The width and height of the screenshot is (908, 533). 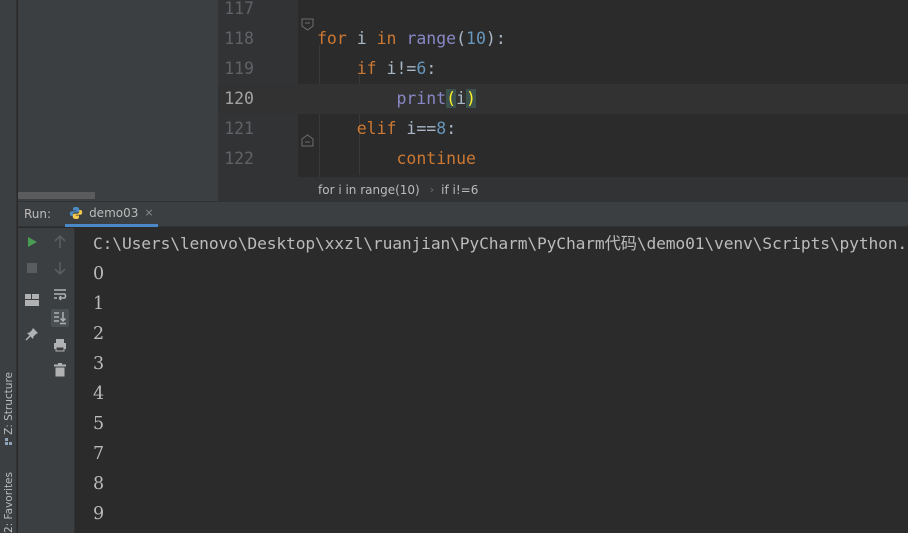 What do you see at coordinates (99, 394) in the screenshot?
I see `console-output-line: 4` at bounding box center [99, 394].